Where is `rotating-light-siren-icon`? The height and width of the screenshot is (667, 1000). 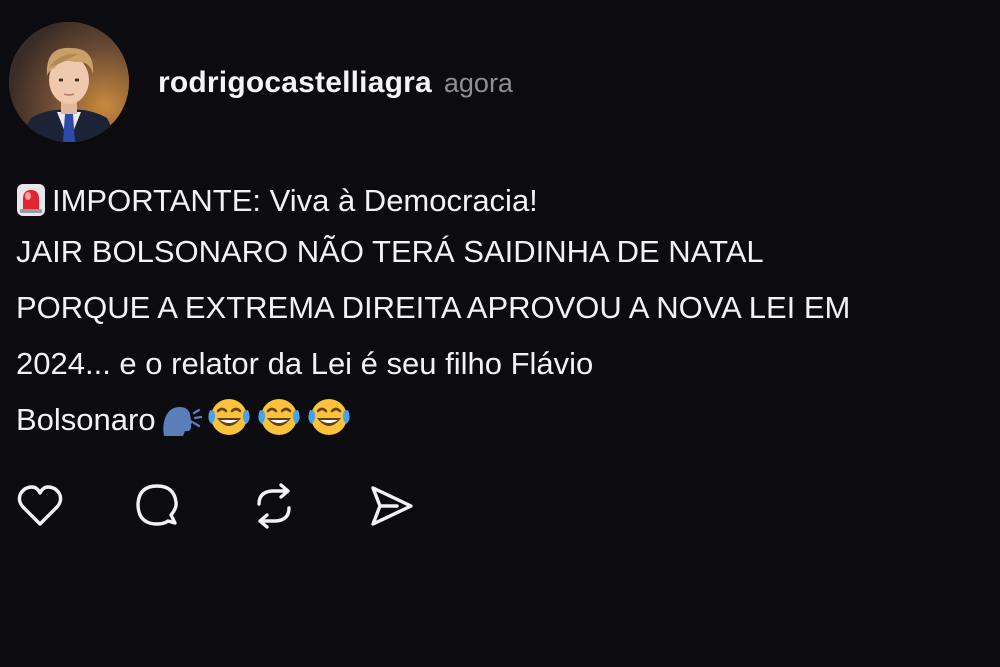 rotating-light-siren-icon is located at coordinates (31, 200).